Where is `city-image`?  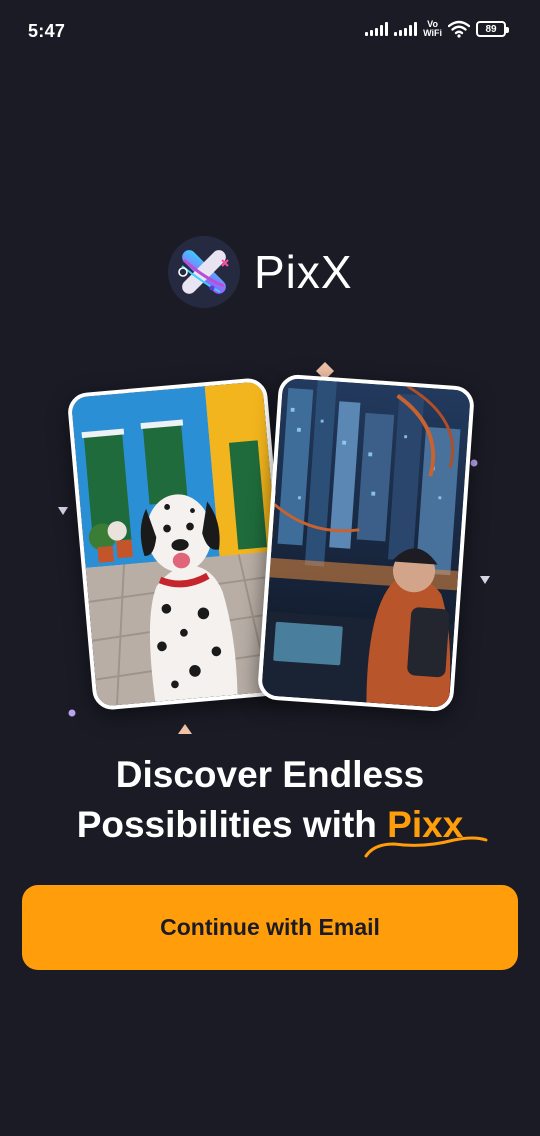
city-image is located at coordinates (366, 543).